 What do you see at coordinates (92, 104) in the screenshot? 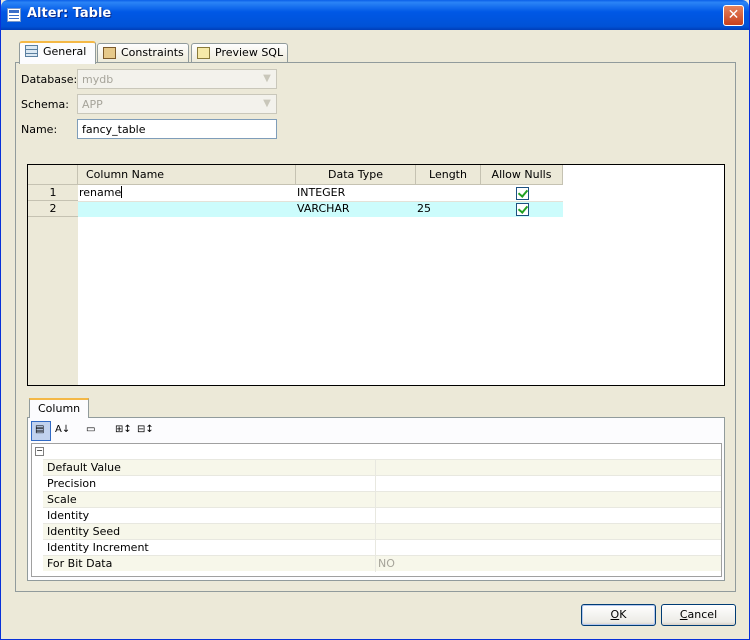
I see `schema-value: APP` at bounding box center [92, 104].